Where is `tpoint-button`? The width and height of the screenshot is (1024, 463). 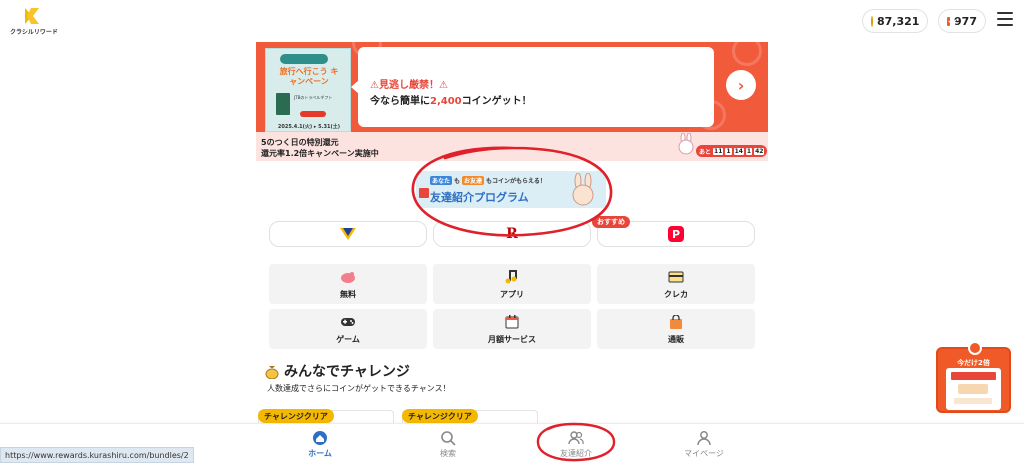
tpoint-button is located at coordinates (348, 234).